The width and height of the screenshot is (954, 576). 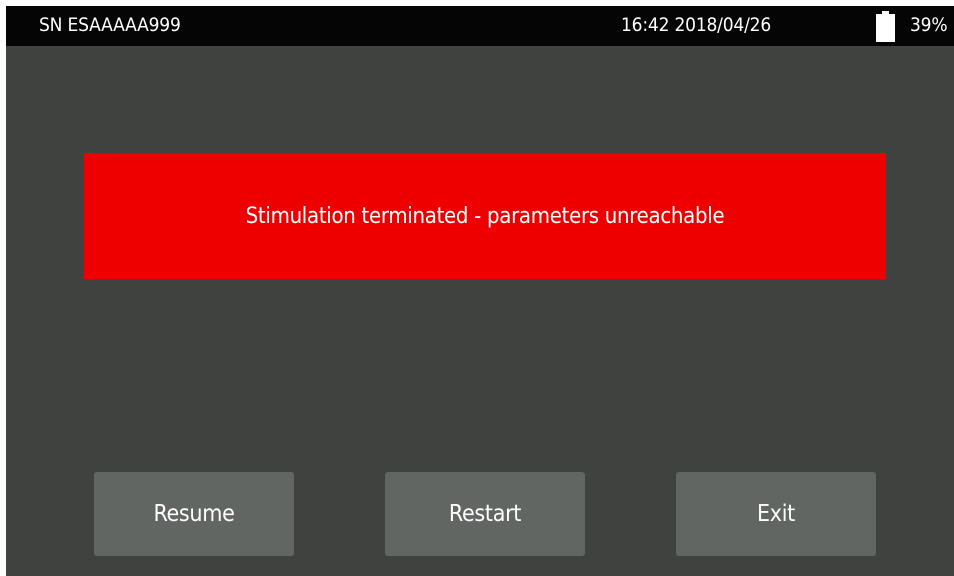 What do you see at coordinates (776, 514) in the screenshot?
I see `exit-button: Exit` at bounding box center [776, 514].